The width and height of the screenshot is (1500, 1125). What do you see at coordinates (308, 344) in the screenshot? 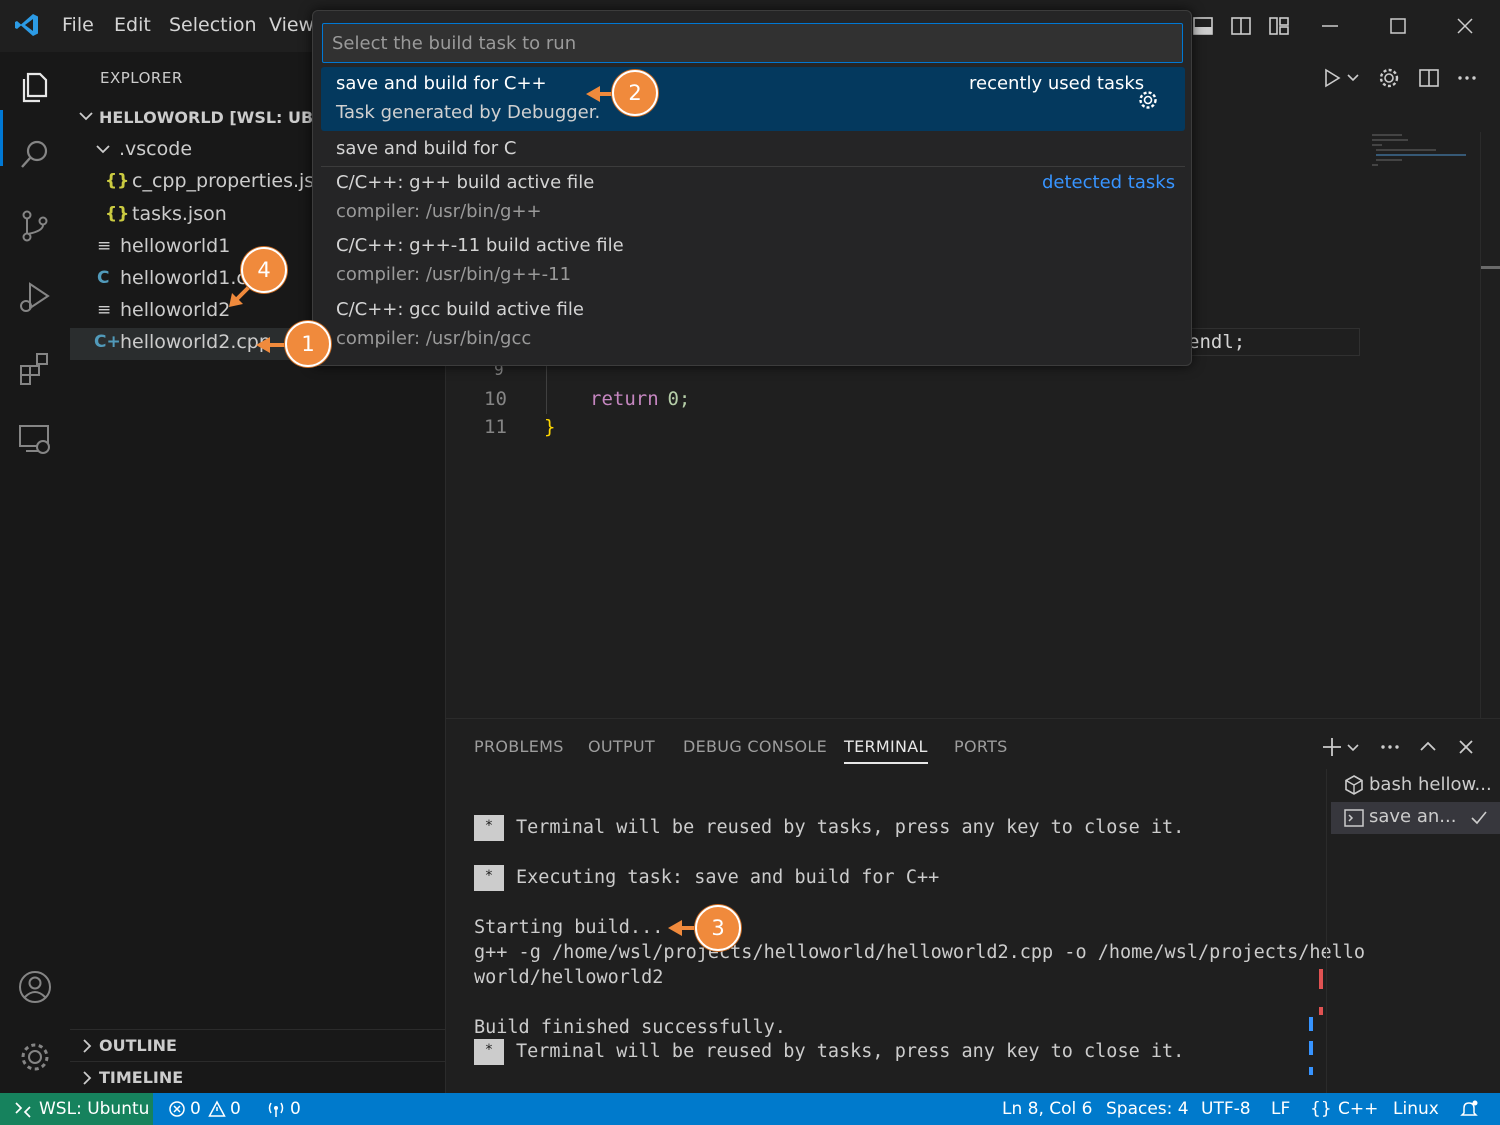
I see `callout-badge-1: 1` at bounding box center [308, 344].